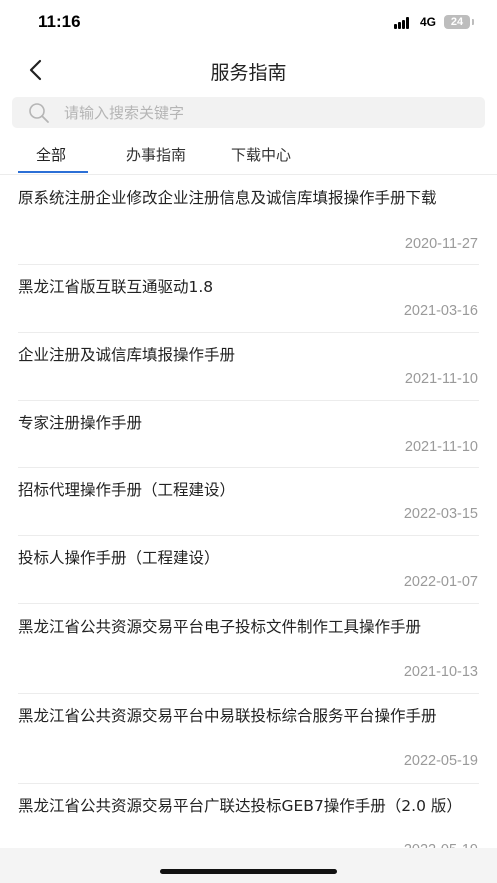 The height and width of the screenshot is (883, 497). Describe the element at coordinates (51, 154) in the screenshot. I see `tab-all: 全部` at that location.